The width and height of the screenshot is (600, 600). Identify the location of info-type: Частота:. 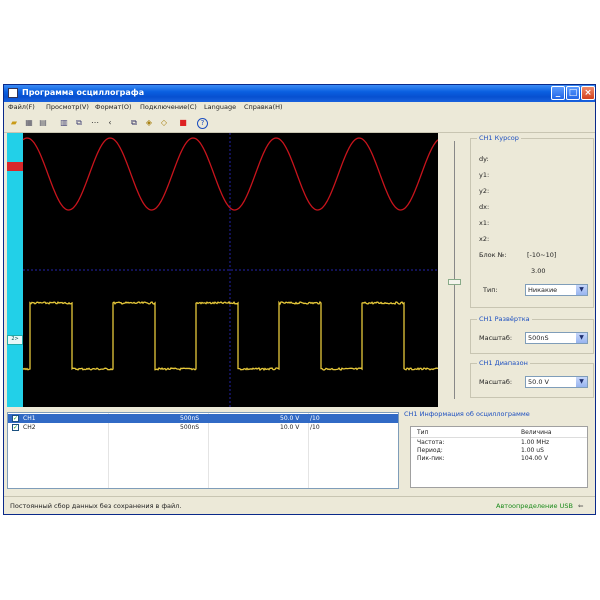
(431, 442).